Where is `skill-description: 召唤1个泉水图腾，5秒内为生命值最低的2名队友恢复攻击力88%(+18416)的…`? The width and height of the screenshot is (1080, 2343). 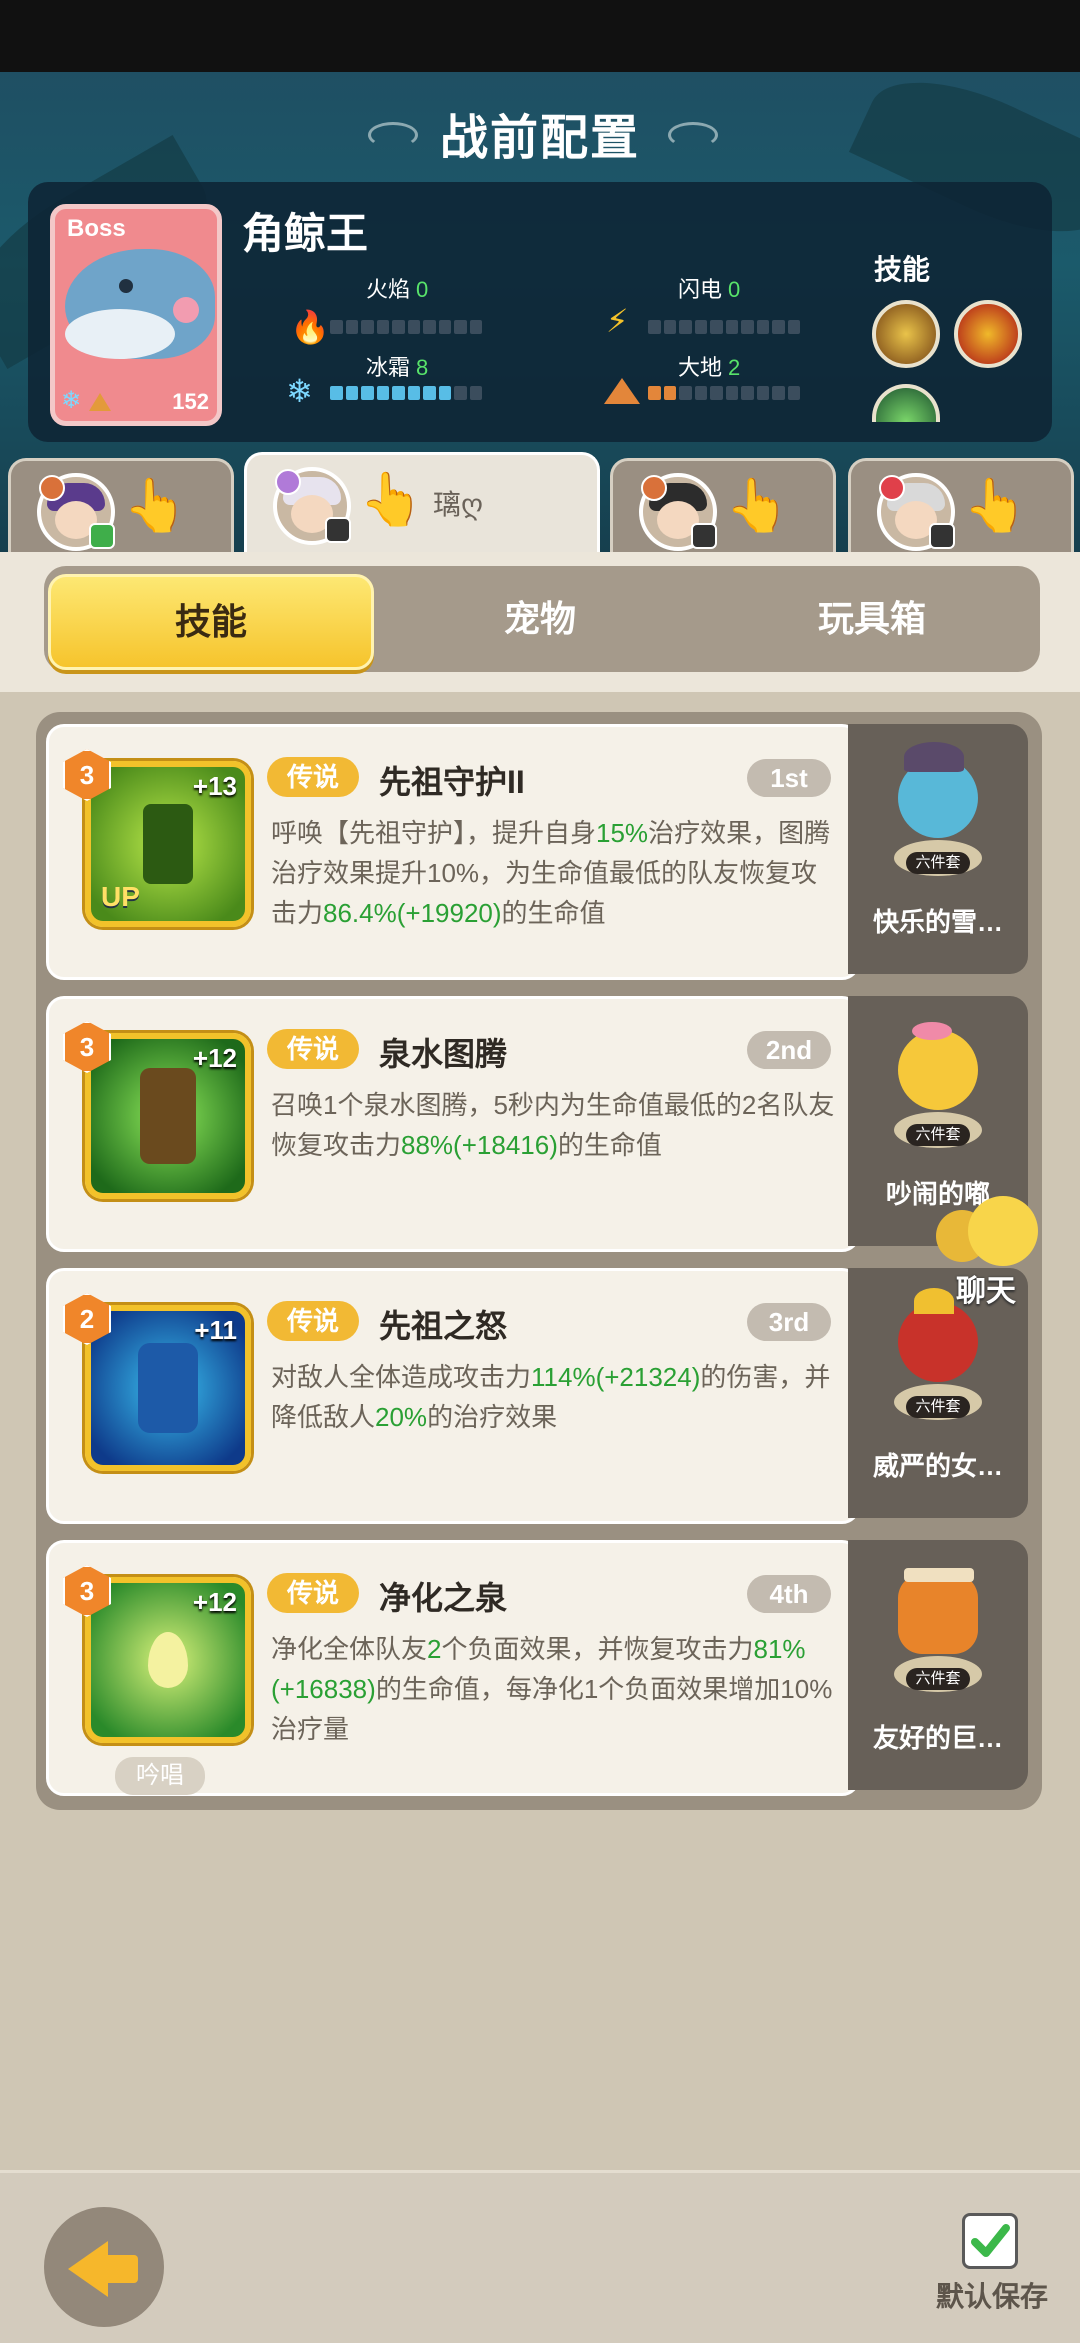
skill-description: 召唤1个泉水图腾，5秒内为生命值最低的2名队友恢复攻击力88%(+18416)的… is located at coordinates (553, 1125).